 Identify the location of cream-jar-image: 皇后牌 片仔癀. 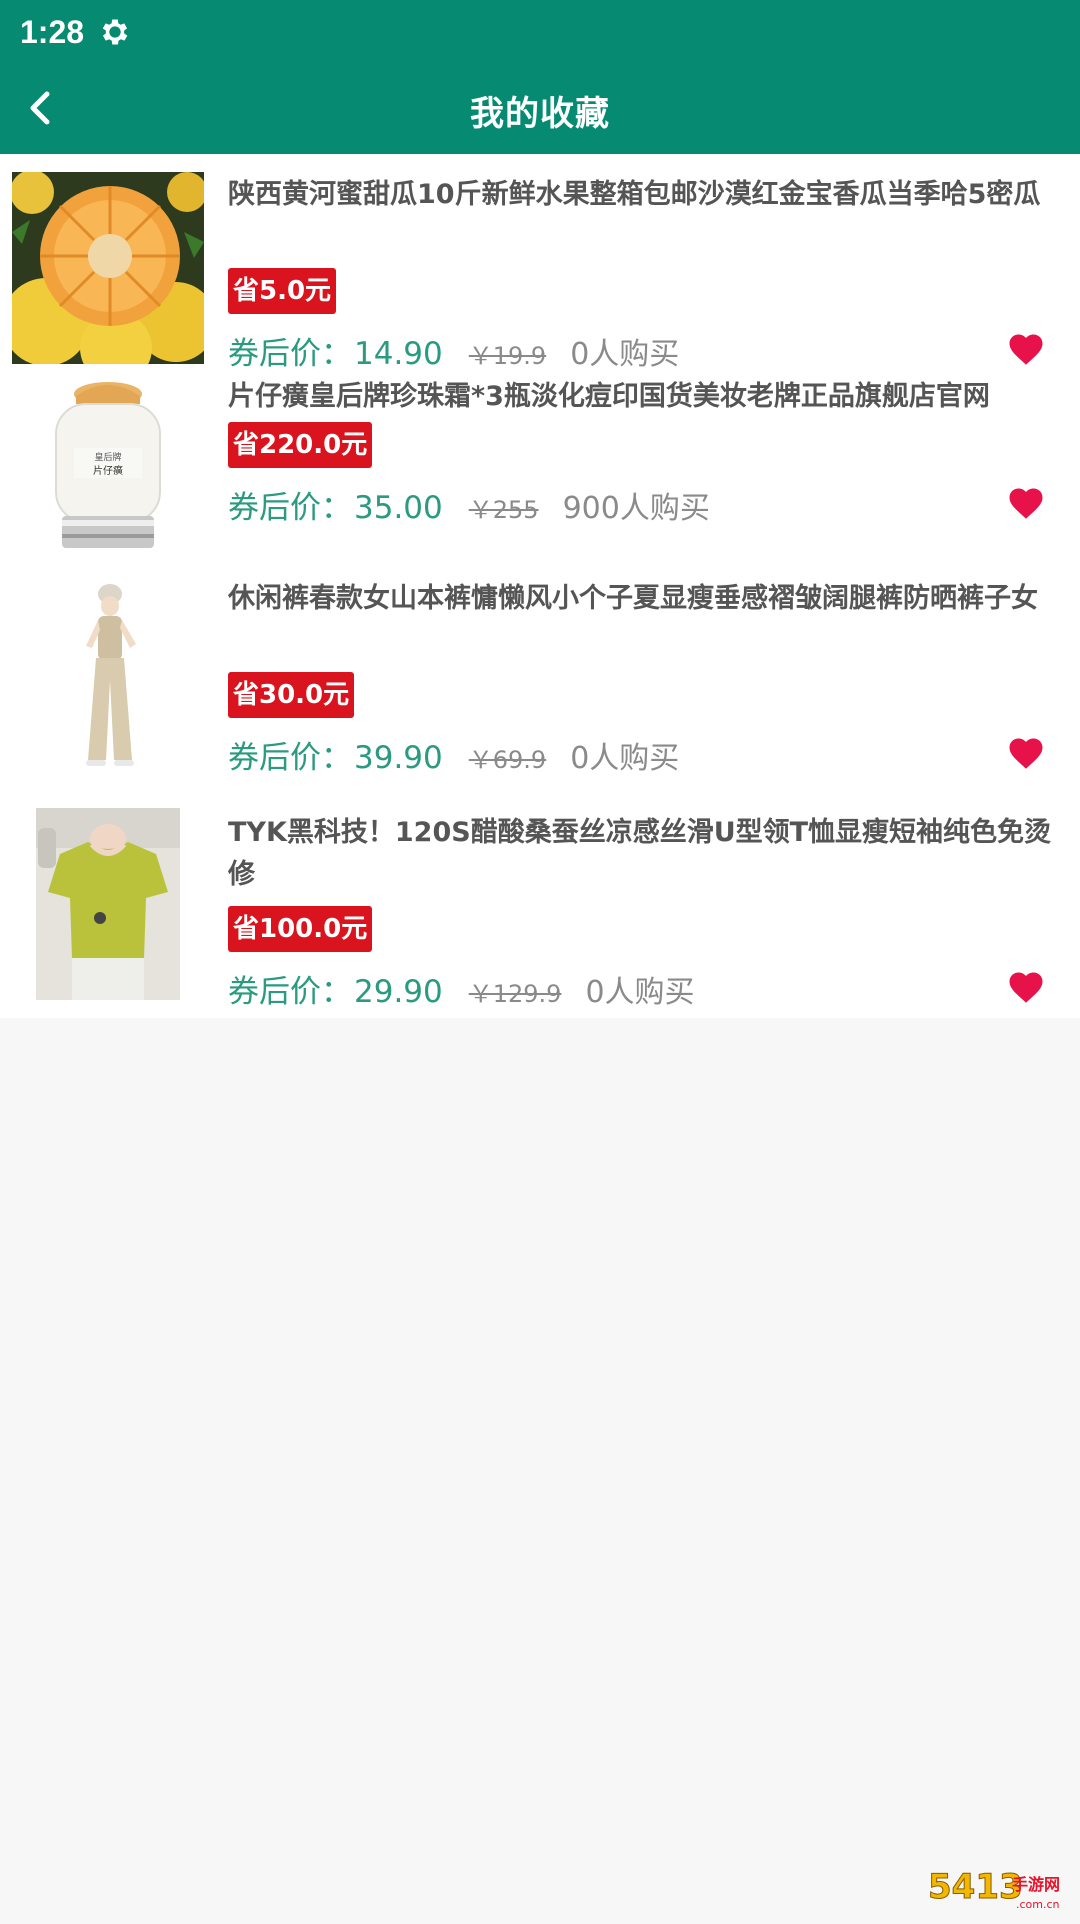
(108, 466).